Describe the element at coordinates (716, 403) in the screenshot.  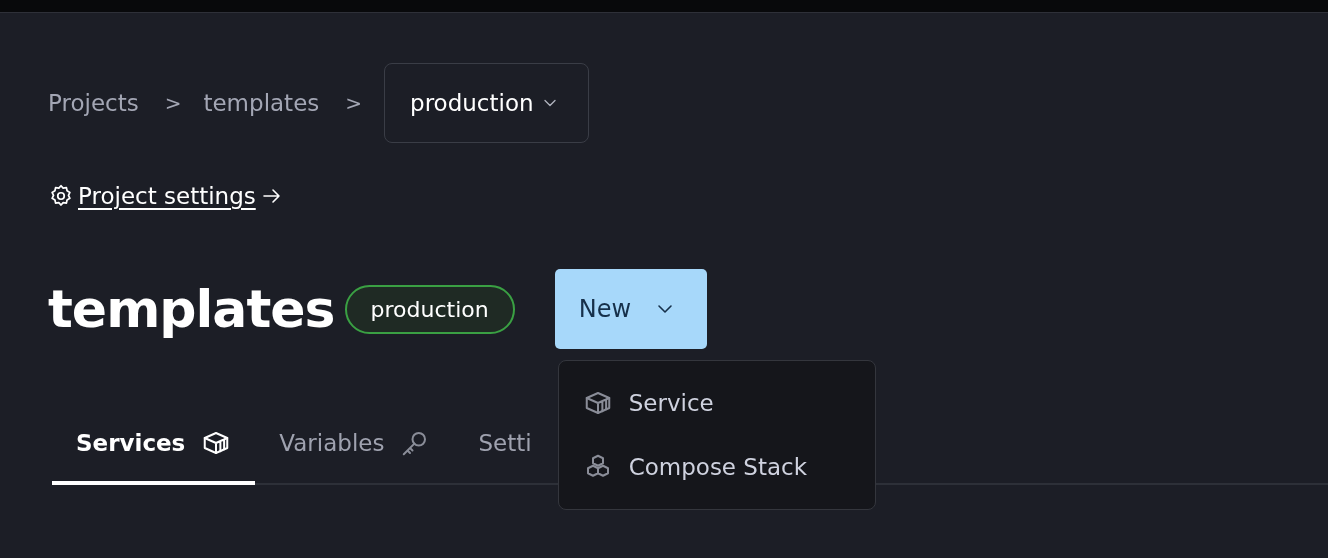
I see `menu-item: Service` at that location.